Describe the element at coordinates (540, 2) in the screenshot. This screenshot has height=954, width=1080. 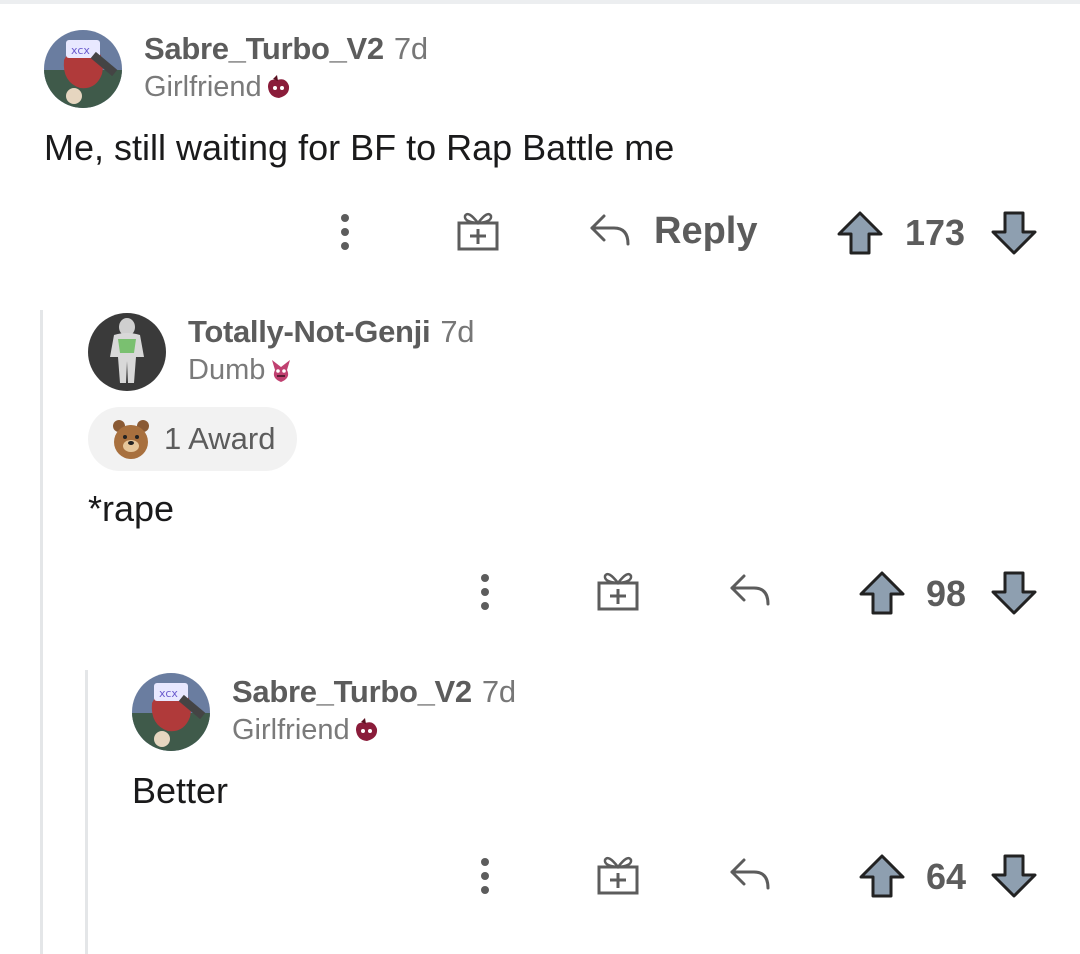
I see `top-divider` at that location.